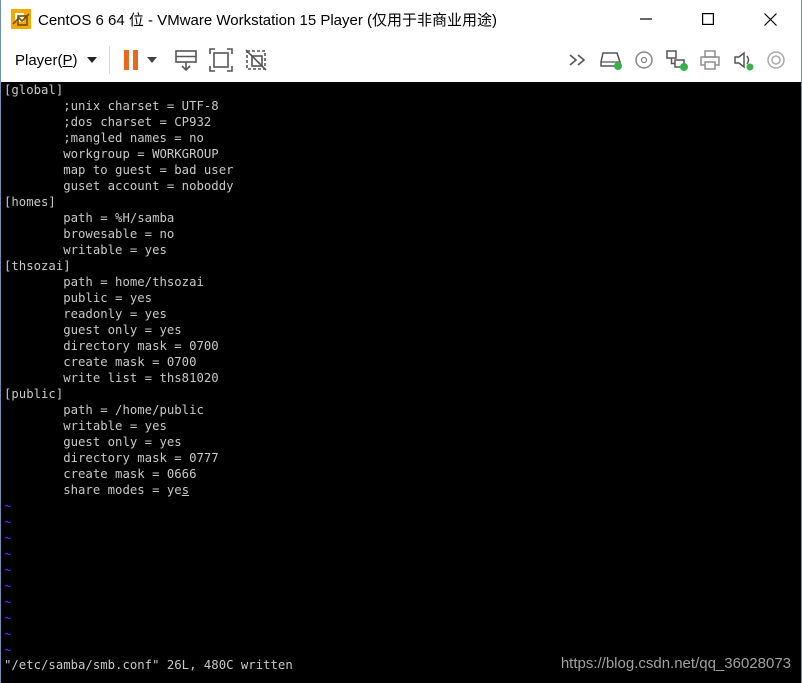 This screenshot has height=683, width=802. I want to click on player-menu-label-prefix: Player(, so click(39, 60).